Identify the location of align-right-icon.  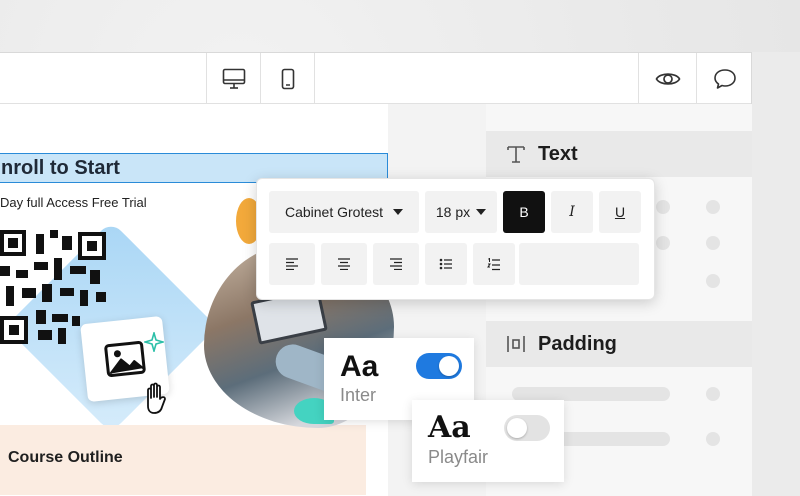
(396, 264).